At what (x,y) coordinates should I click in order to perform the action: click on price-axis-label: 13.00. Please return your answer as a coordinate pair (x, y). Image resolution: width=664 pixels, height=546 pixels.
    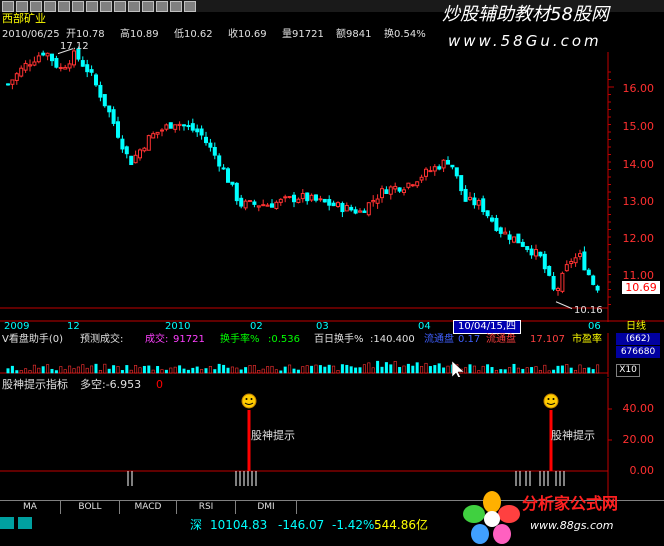
    Looking at the image, I should click on (638, 201).